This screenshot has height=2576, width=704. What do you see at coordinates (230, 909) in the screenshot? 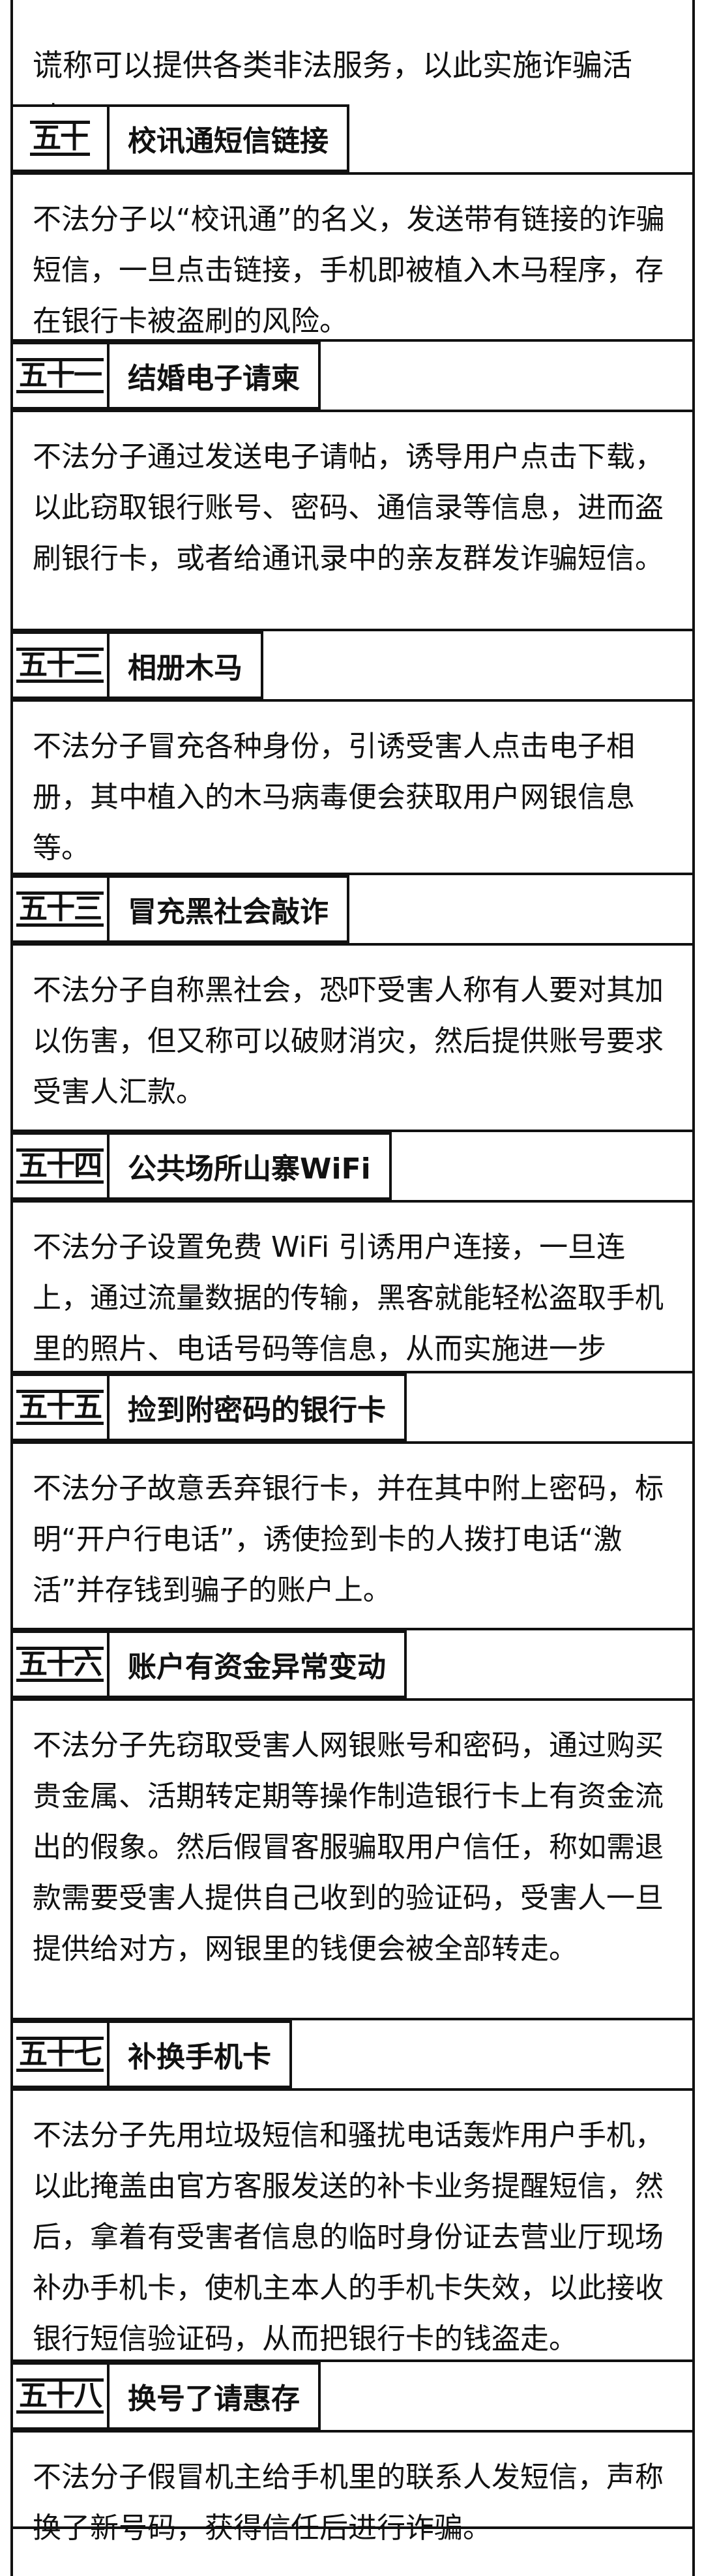
I see `section-title: 冒充黑社会敲诈` at bounding box center [230, 909].